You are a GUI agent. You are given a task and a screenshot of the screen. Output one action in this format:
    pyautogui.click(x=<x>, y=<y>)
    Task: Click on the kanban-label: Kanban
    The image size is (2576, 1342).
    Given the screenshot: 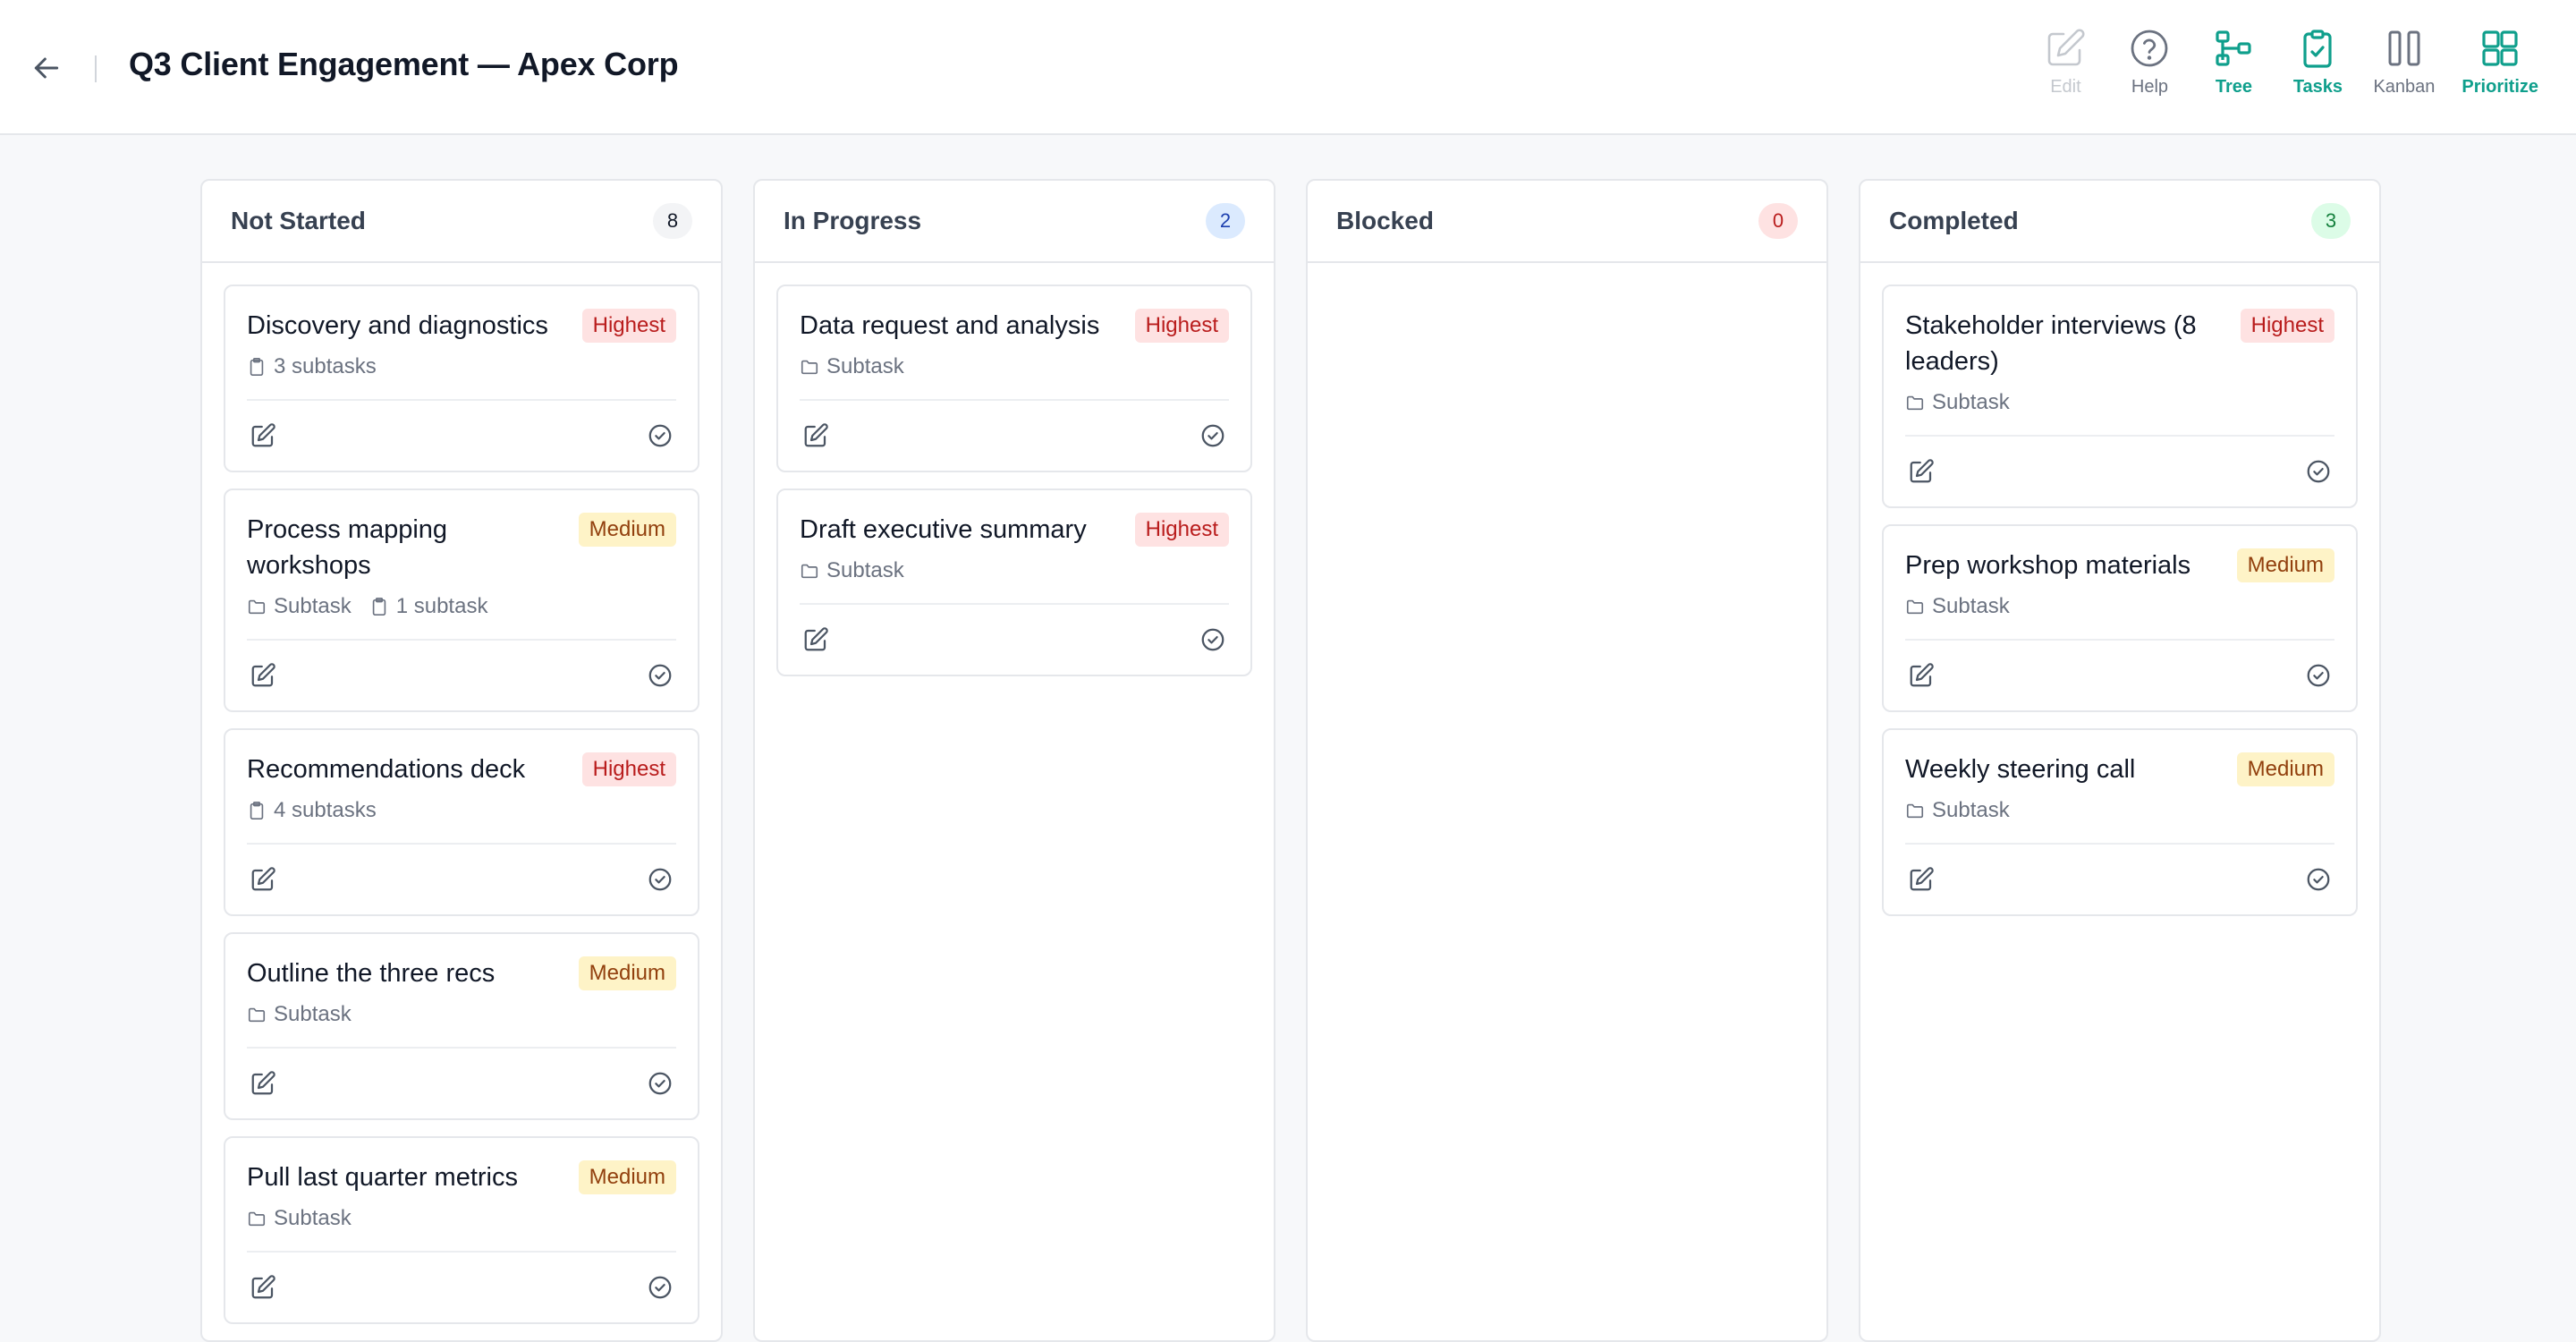 What is the action you would take?
    pyautogui.click(x=2404, y=87)
    